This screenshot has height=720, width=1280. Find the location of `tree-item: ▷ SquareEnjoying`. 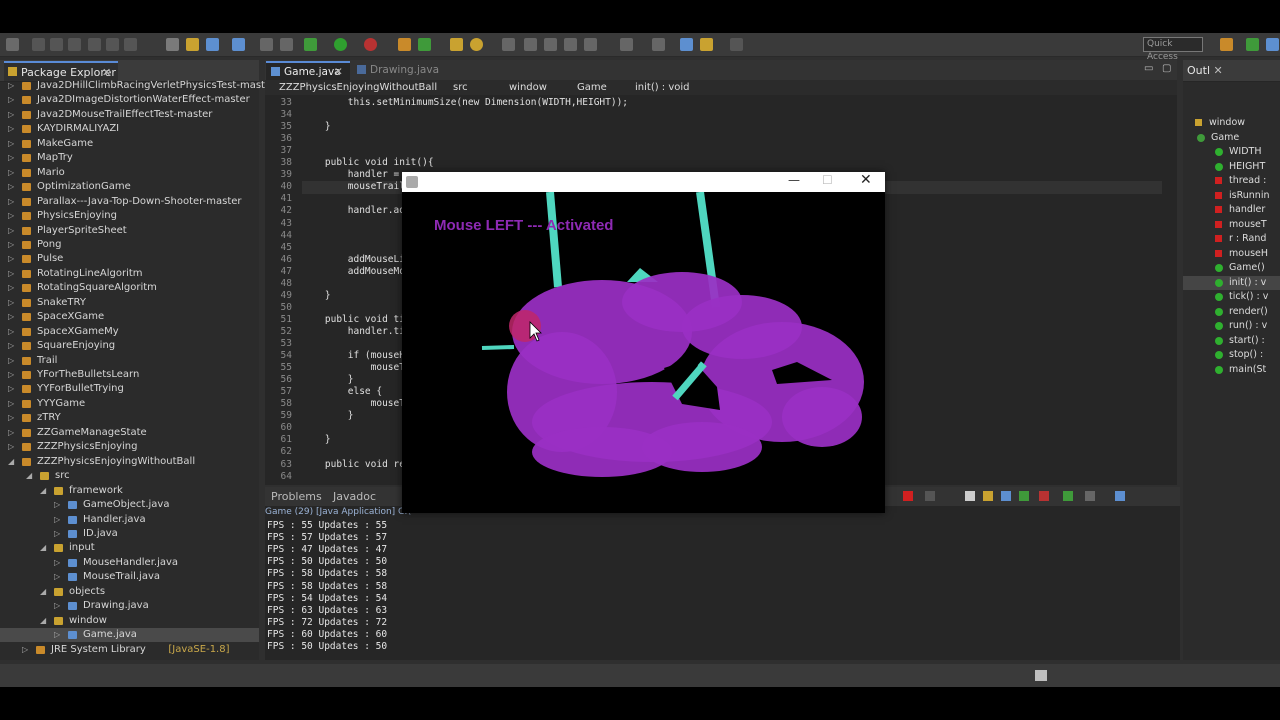

tree-item: ▷ SquareEnjoying is located at coordinates (129, 346).